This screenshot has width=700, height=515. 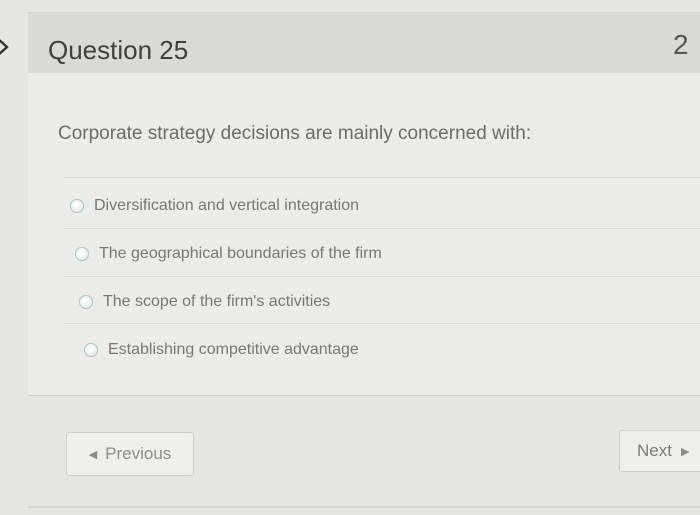 What do you see at coordinates (217, 301) in the screenshot?
I see `answer-option-label: The scope of the firm's activities` at bounding box center [217, 301].